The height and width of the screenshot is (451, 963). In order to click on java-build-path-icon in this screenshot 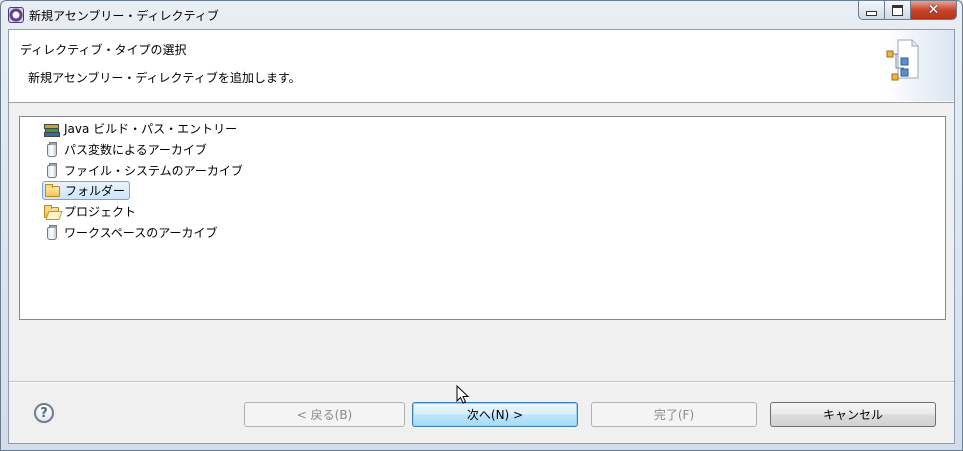, I will do `click(52, 129)`.